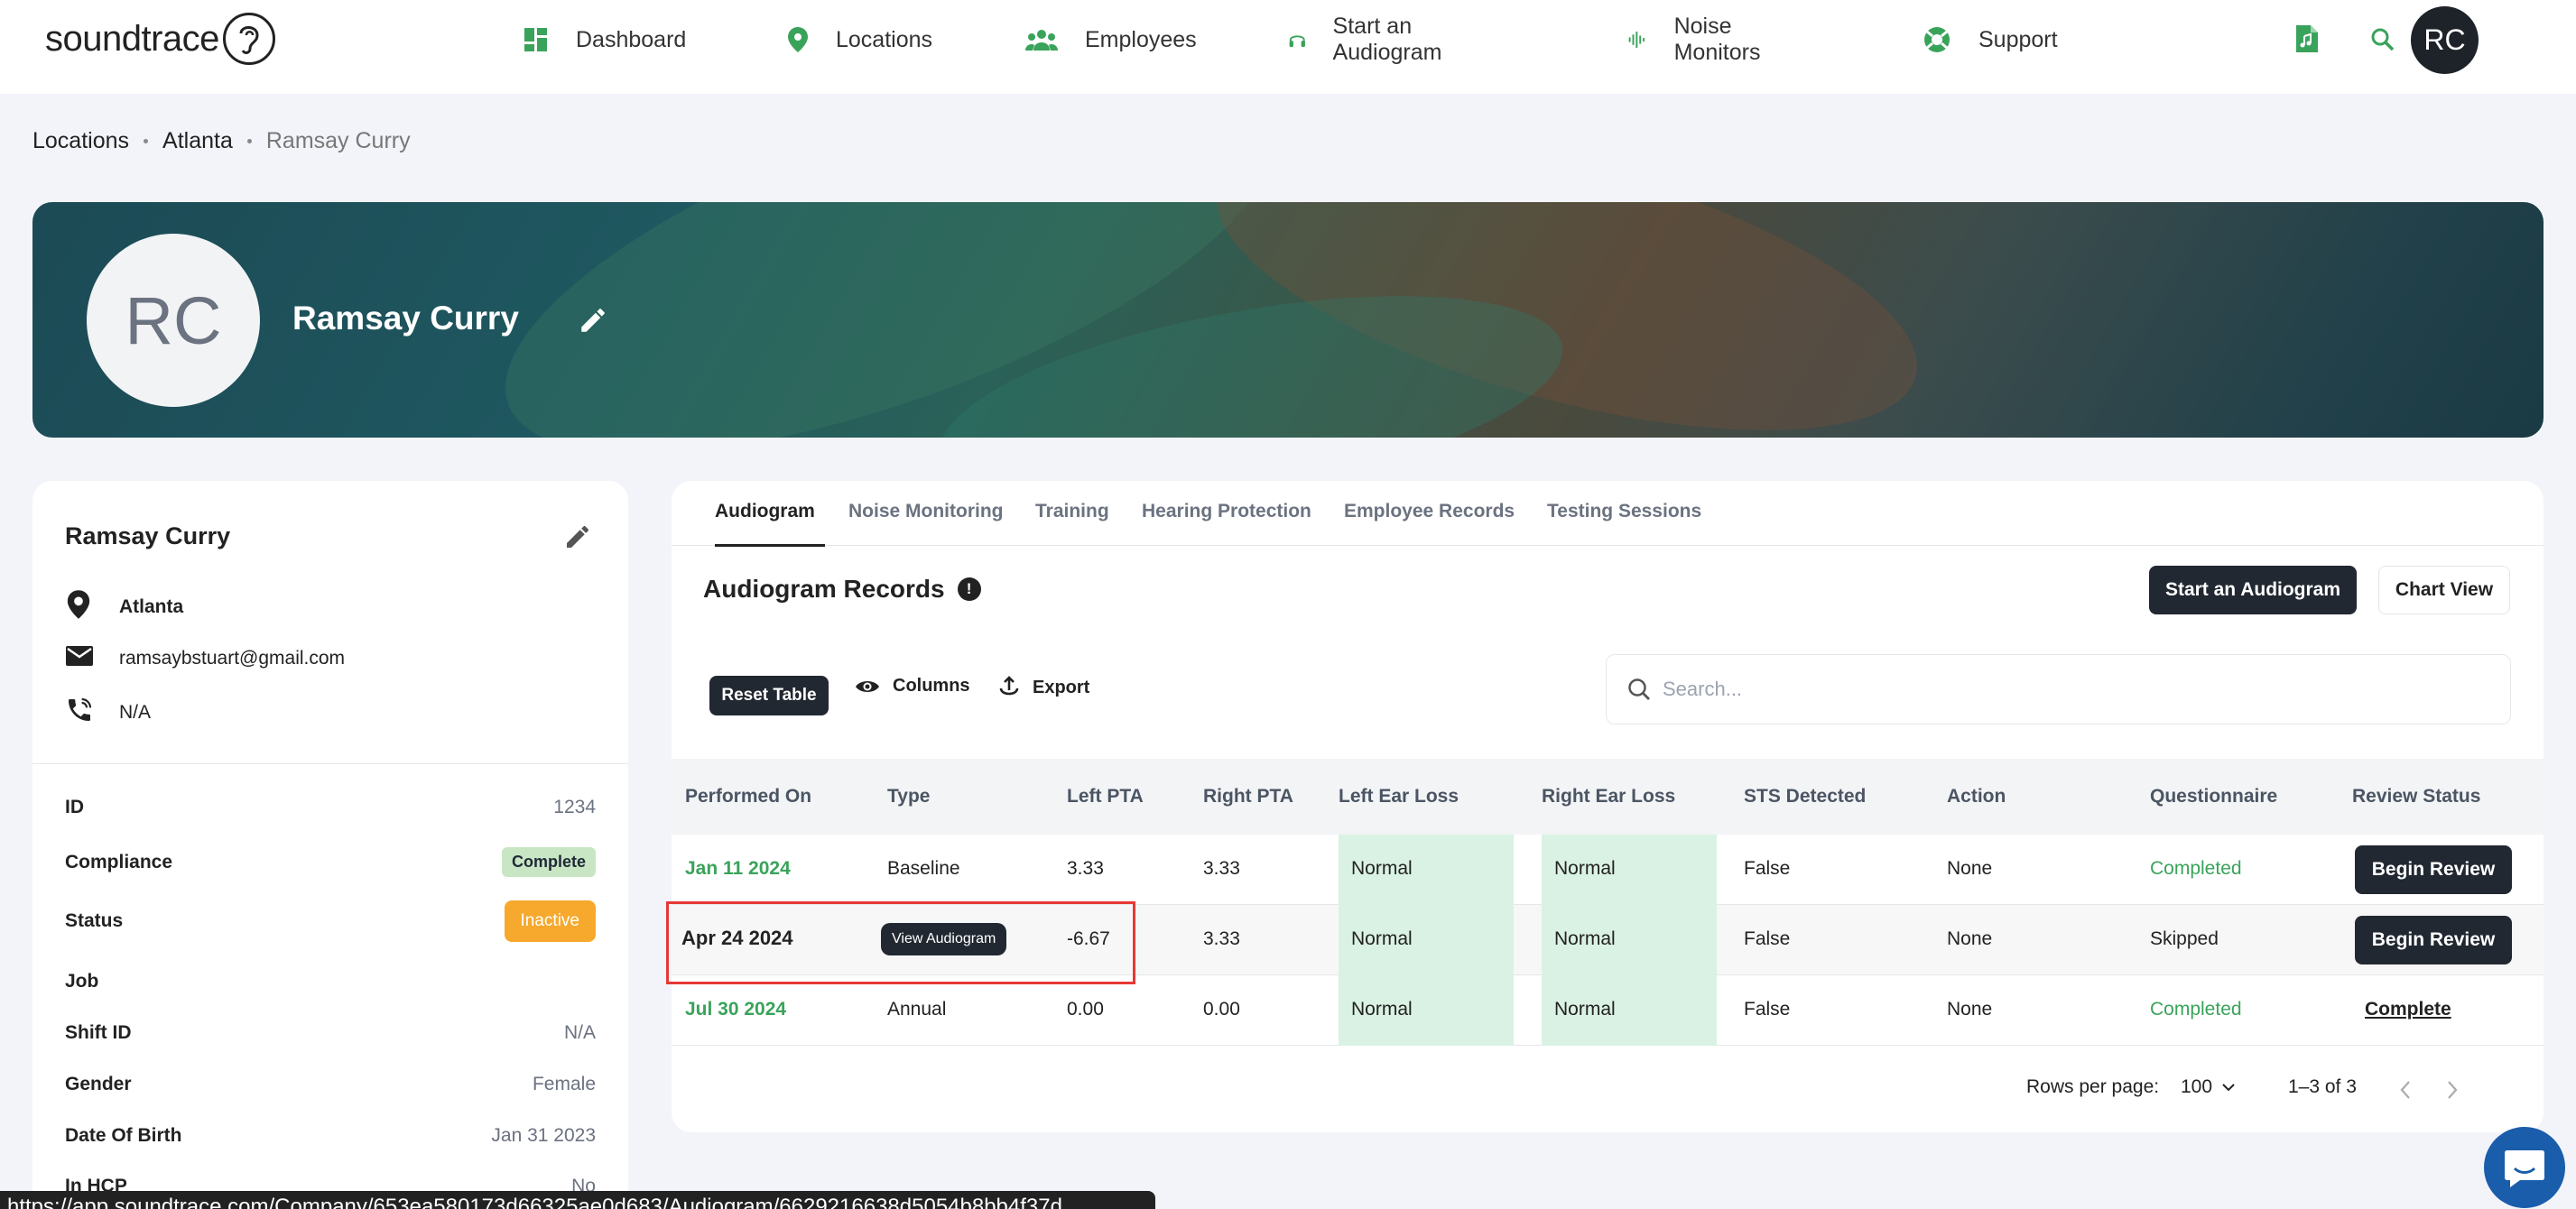  I want to click on column-header: Right Ear Loss, so click(1608, 797).